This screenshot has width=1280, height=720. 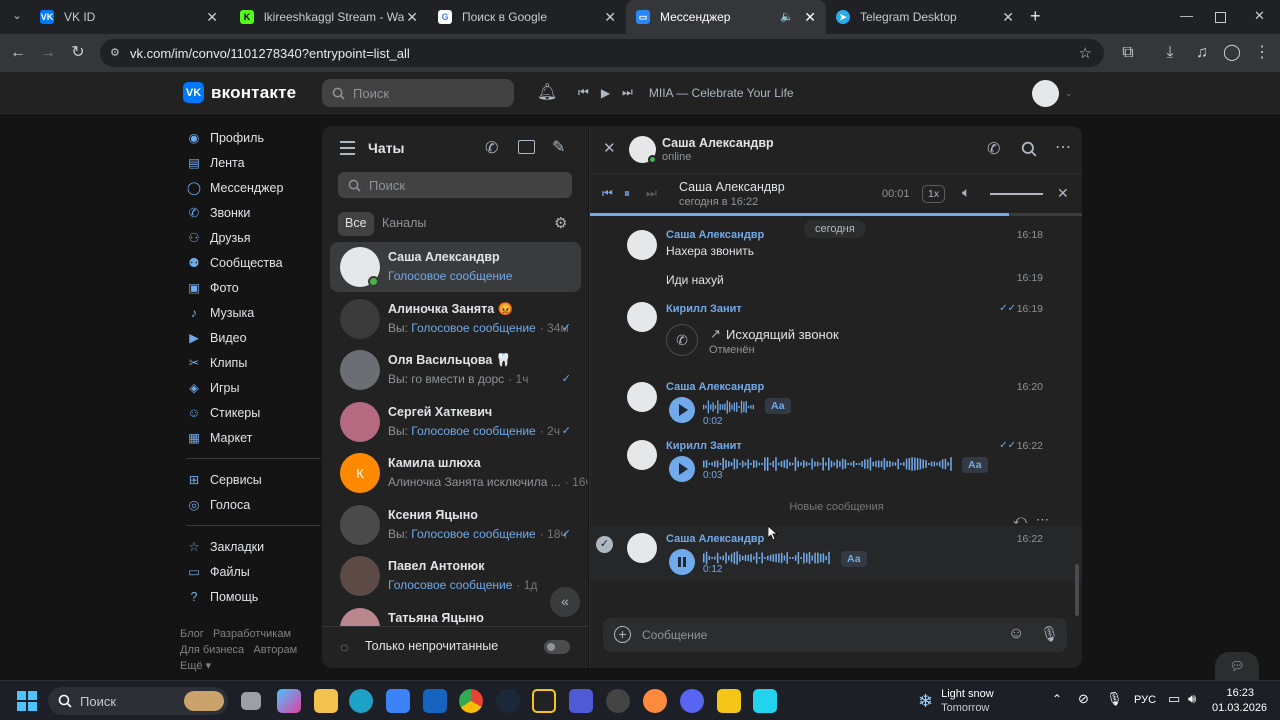 I want to click on message-author: Кирилл Занит, so click(x=704, y=309).